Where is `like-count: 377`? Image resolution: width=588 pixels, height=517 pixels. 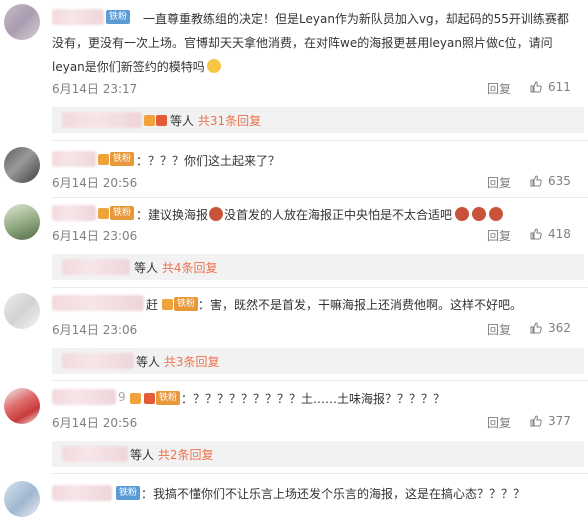 like-count: 377 is located at coordinates (559, 421).